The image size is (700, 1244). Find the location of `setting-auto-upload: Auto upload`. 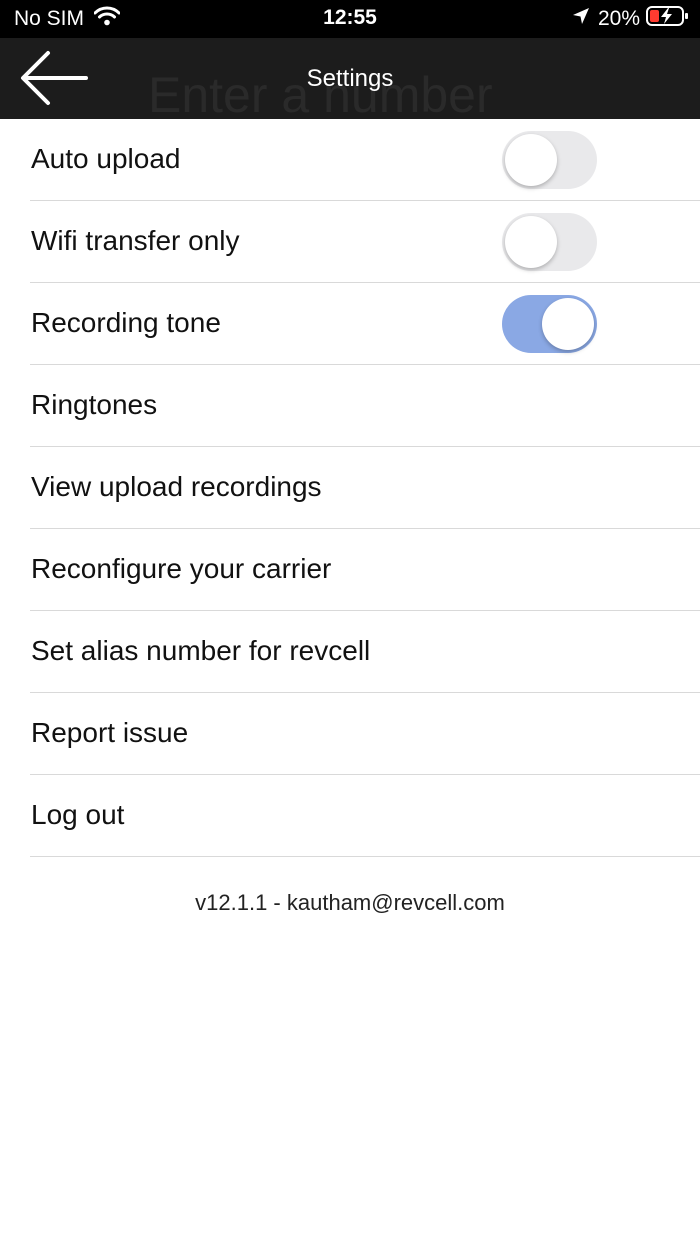

setting-auto-upload: Auto upload is located at coordinates (365, 160).